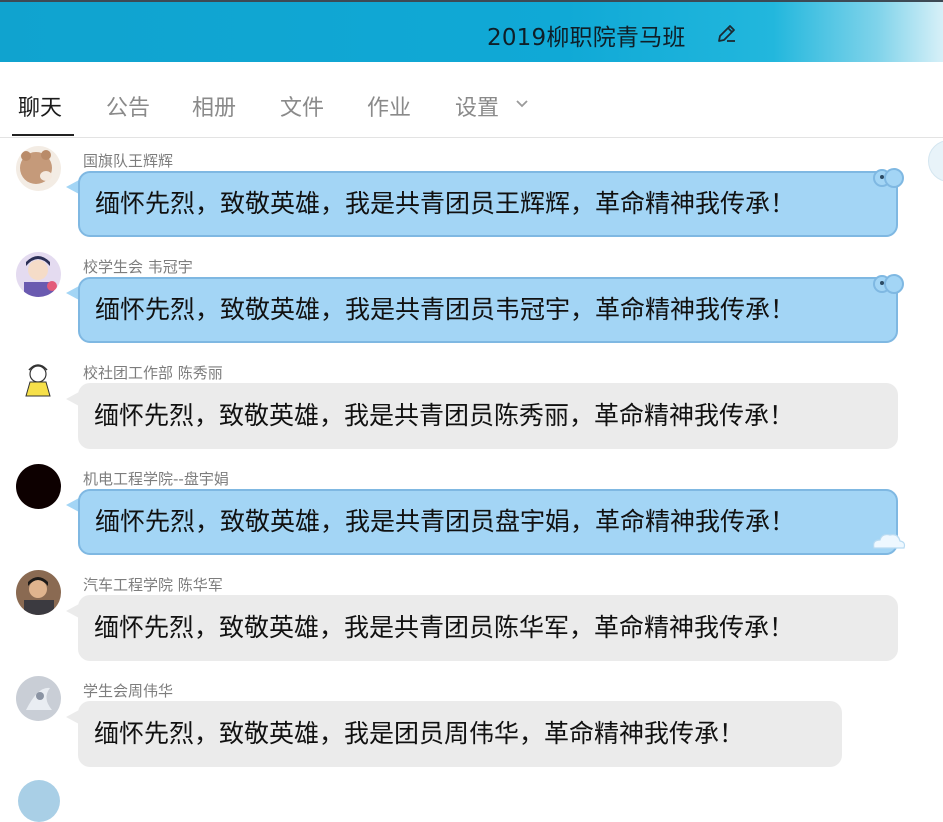 The width and height of the screenshot is (943, 822). Describe the element at coordinates (153, 585) in the screenshot. I see `sender-name: 汽车工程学院 陈华军` at that location.